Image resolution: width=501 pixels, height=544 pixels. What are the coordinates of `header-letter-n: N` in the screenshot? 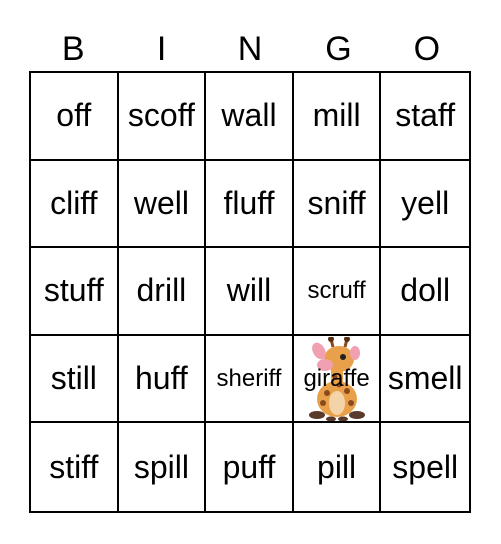 It's located at (250, 49).